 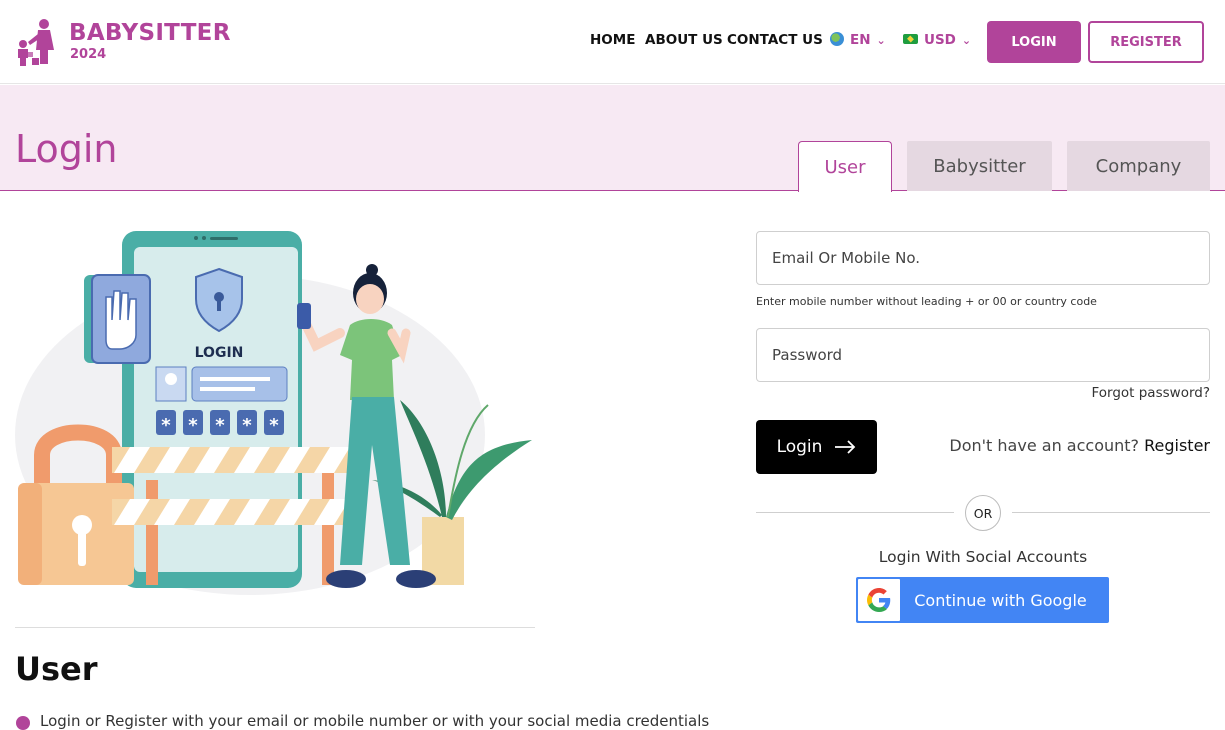 What do you see at coordinates (983, 557) in the screenshot?
I see `social-login-label: Login With Social Accounts` at bounding box center [983, 557].